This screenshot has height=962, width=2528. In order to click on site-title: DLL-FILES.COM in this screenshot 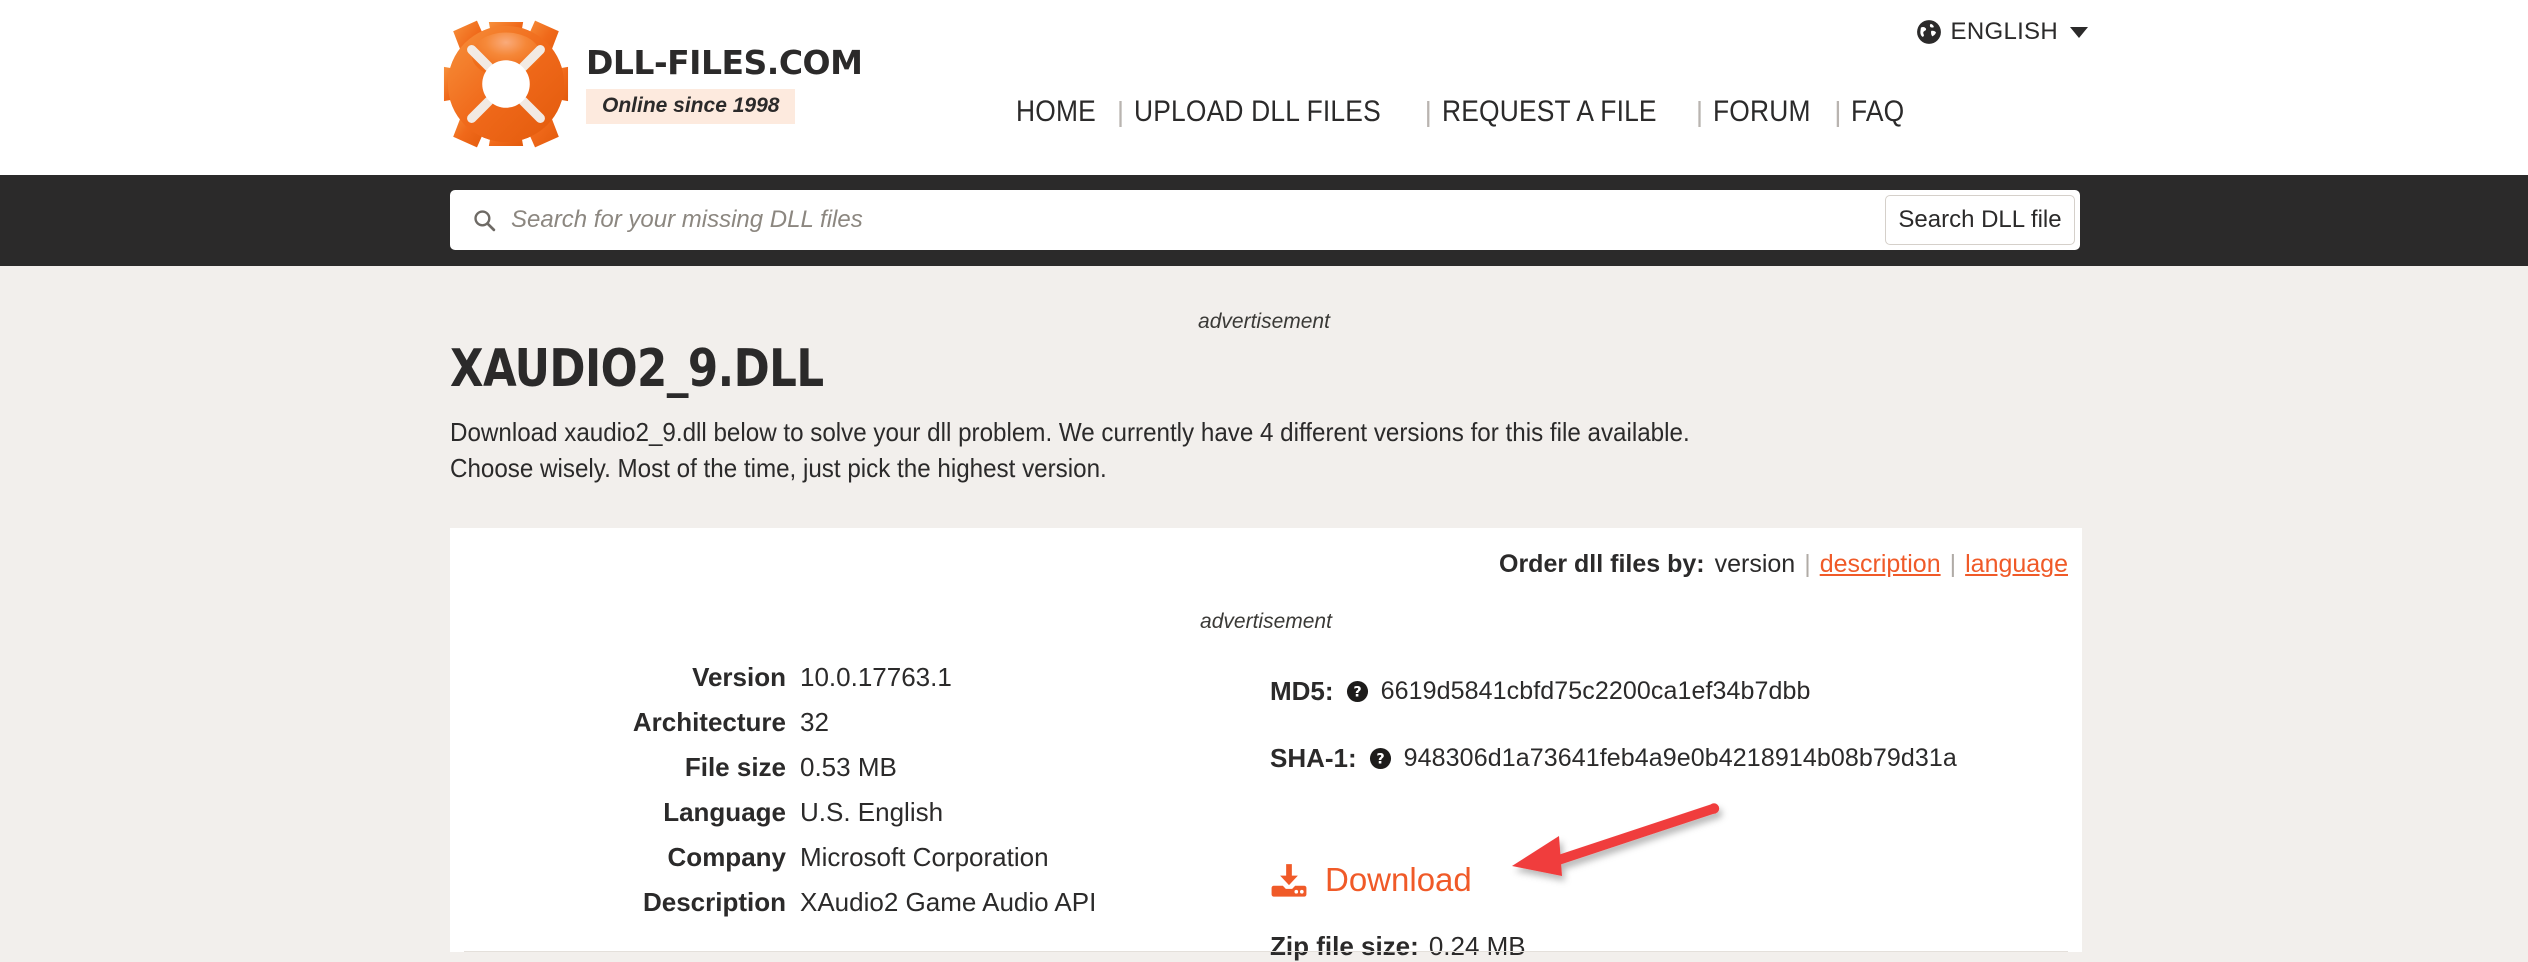, I will do `click(724, 62)`.